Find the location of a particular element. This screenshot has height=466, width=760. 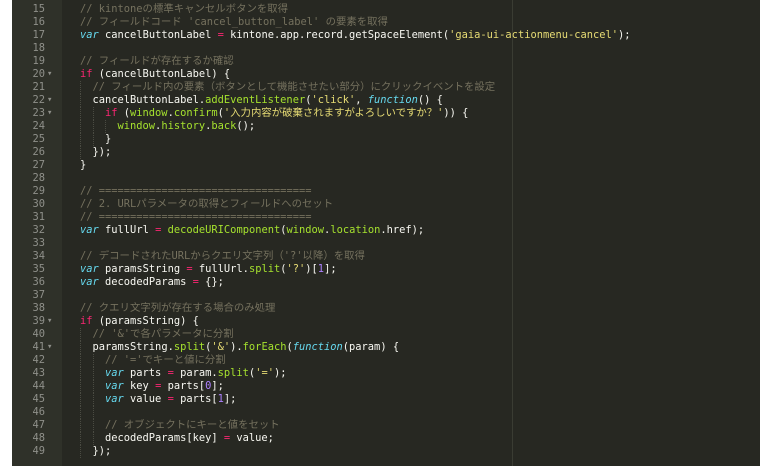

code-line: 42 // '='でキーと値に分割 is located at coordinates (386, 360).